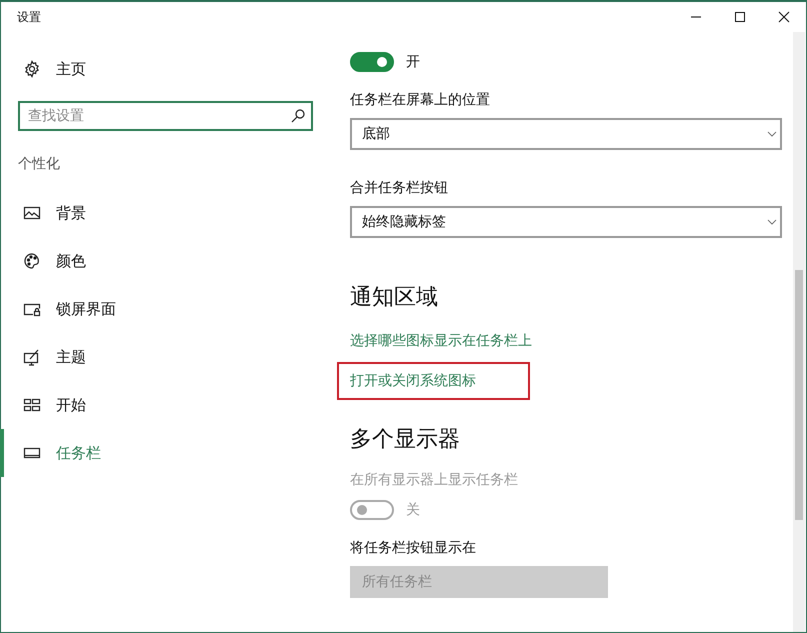  I want to click on search-icon, so click(298, 116).